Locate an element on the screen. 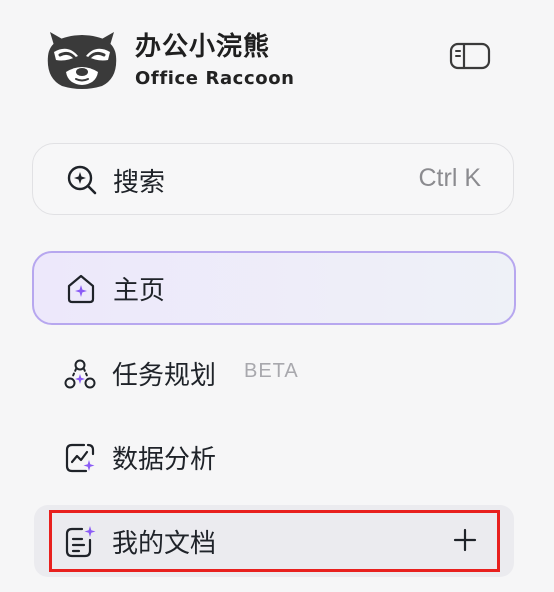 The height and width of the screenshot is (592, 554). nav-item-home: 主页 is located at coordinates (274, 288).